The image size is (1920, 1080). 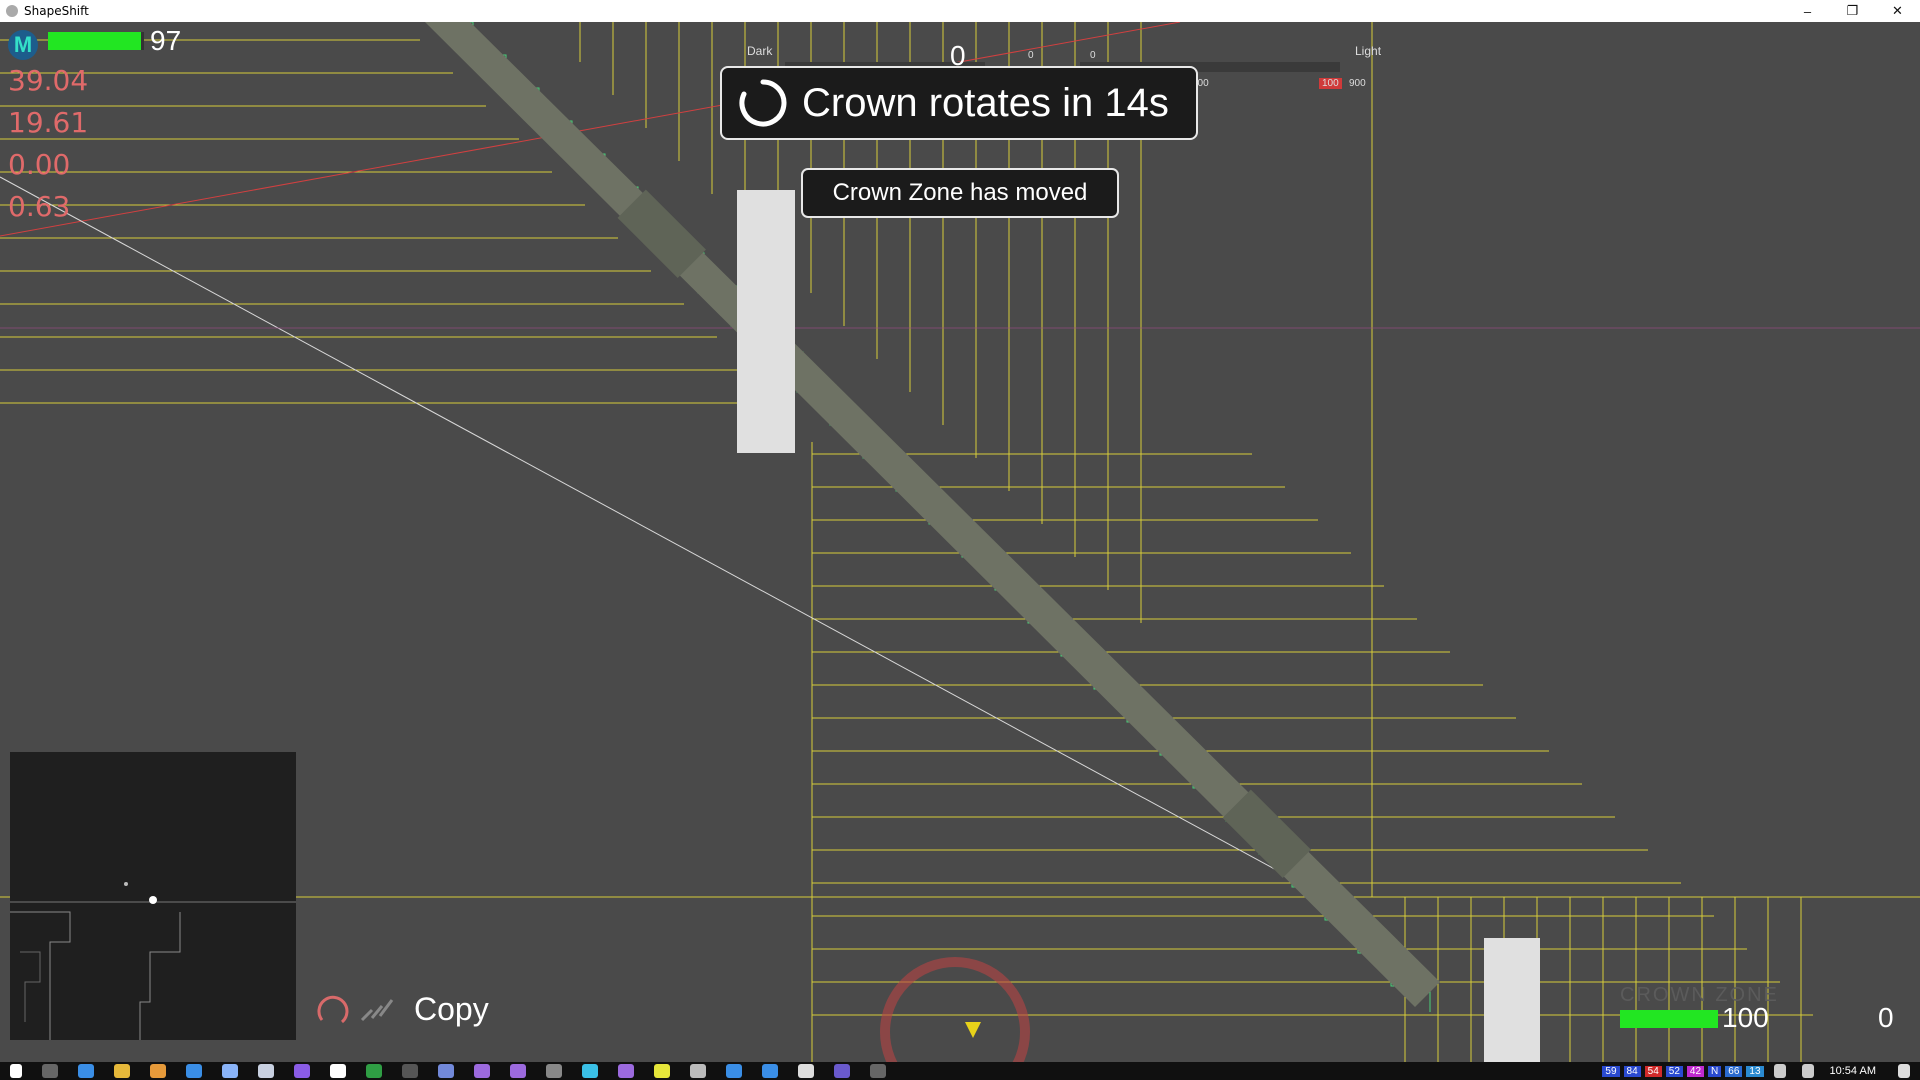 I want to click on close-button: ✕, so click(x=1897, y=11).